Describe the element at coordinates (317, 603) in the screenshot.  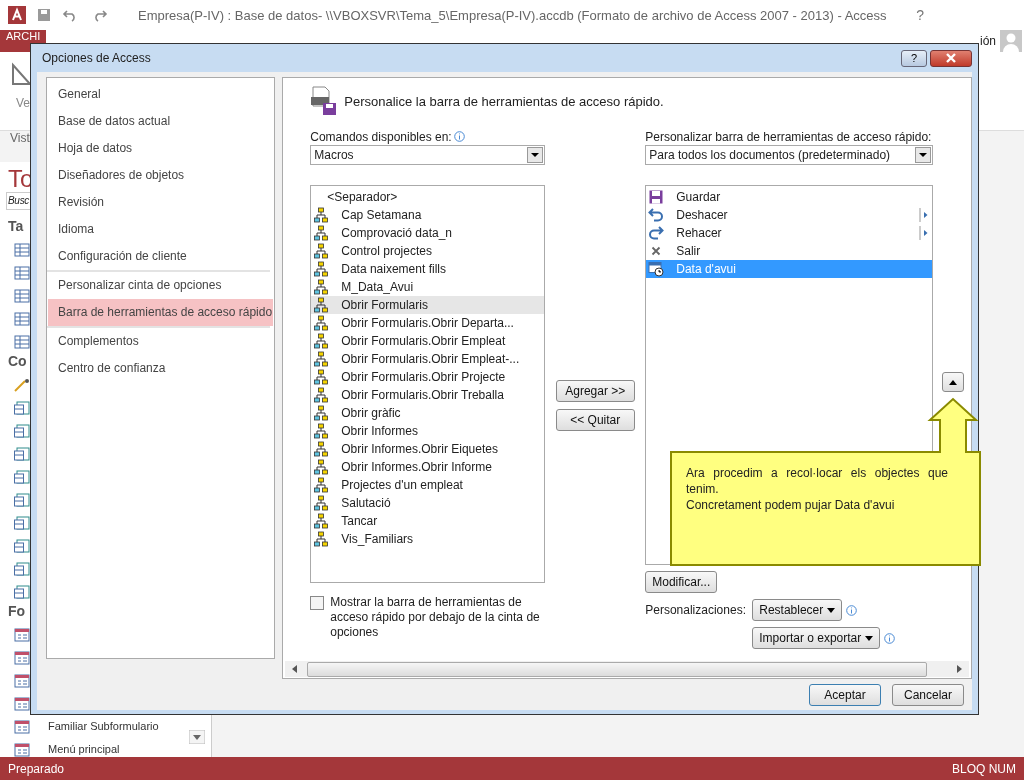
I see `checkbox` at that location.